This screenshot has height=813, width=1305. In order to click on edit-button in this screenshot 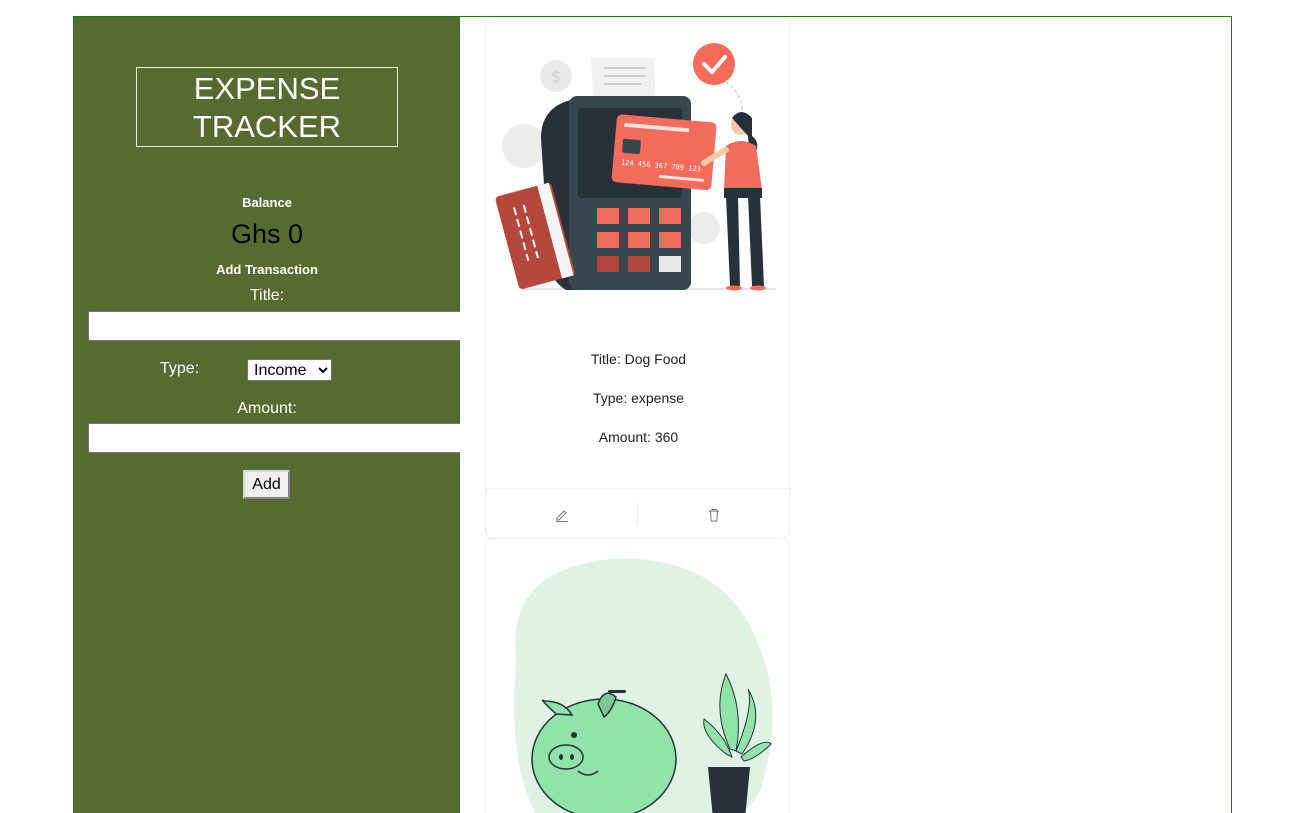, I will do `click(562, 513)`.